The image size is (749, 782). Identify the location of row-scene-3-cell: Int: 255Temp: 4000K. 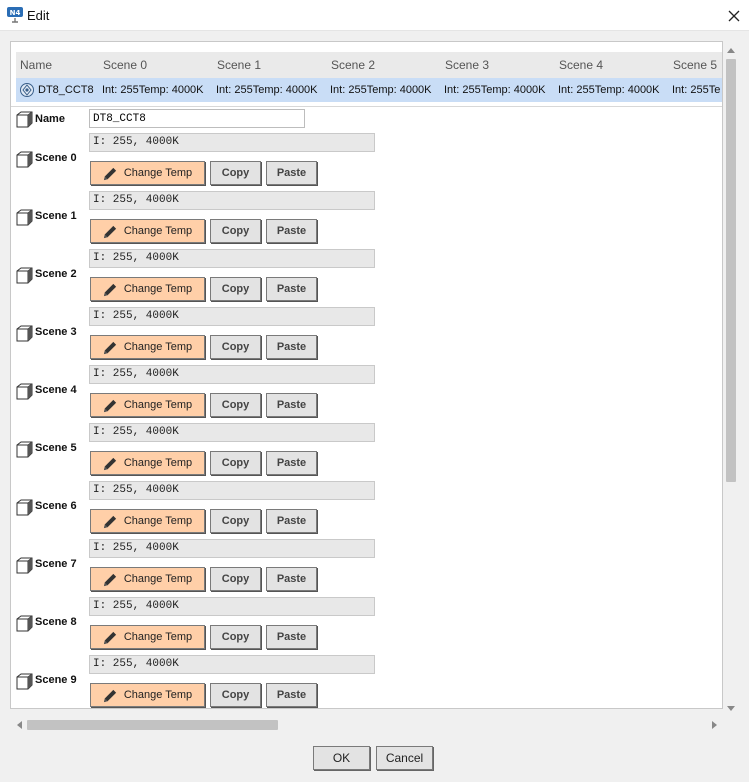
(495, 90).